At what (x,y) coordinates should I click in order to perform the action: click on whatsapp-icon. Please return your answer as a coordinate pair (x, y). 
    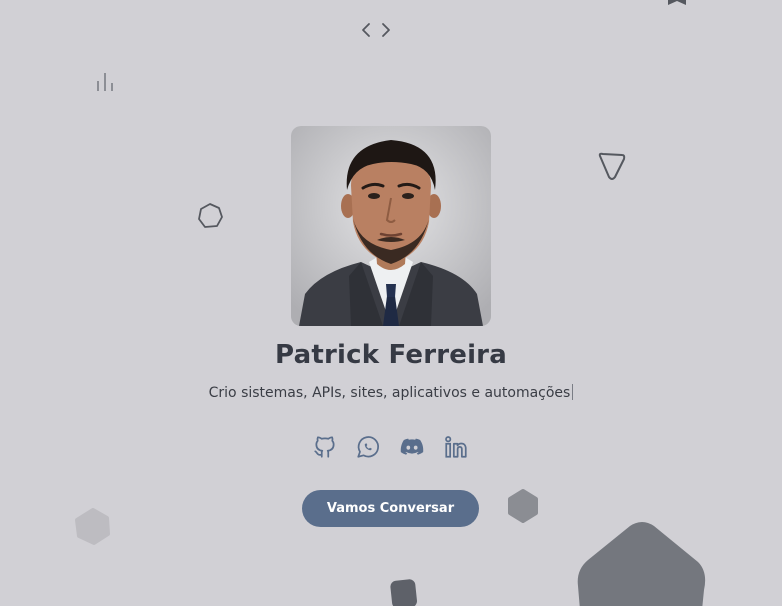
    Looking at the image, I should click on (368, 447).